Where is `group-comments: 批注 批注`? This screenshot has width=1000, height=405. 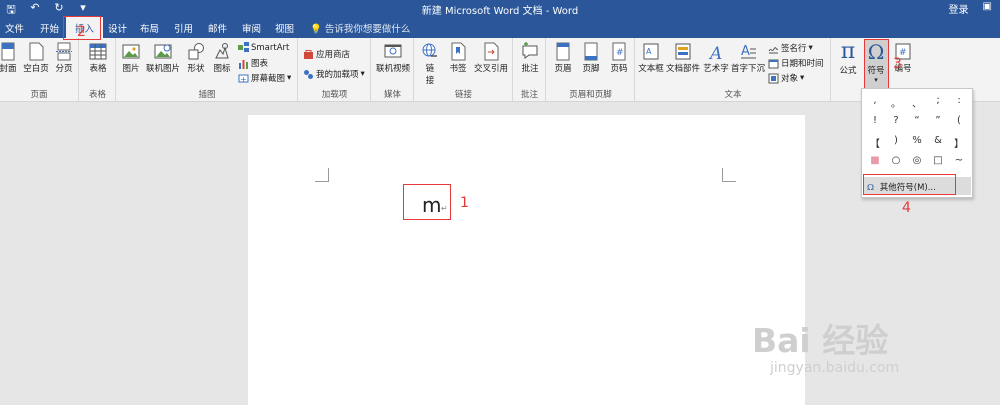 group-comments: 批注 批注 is located at coordinates (530, 70).